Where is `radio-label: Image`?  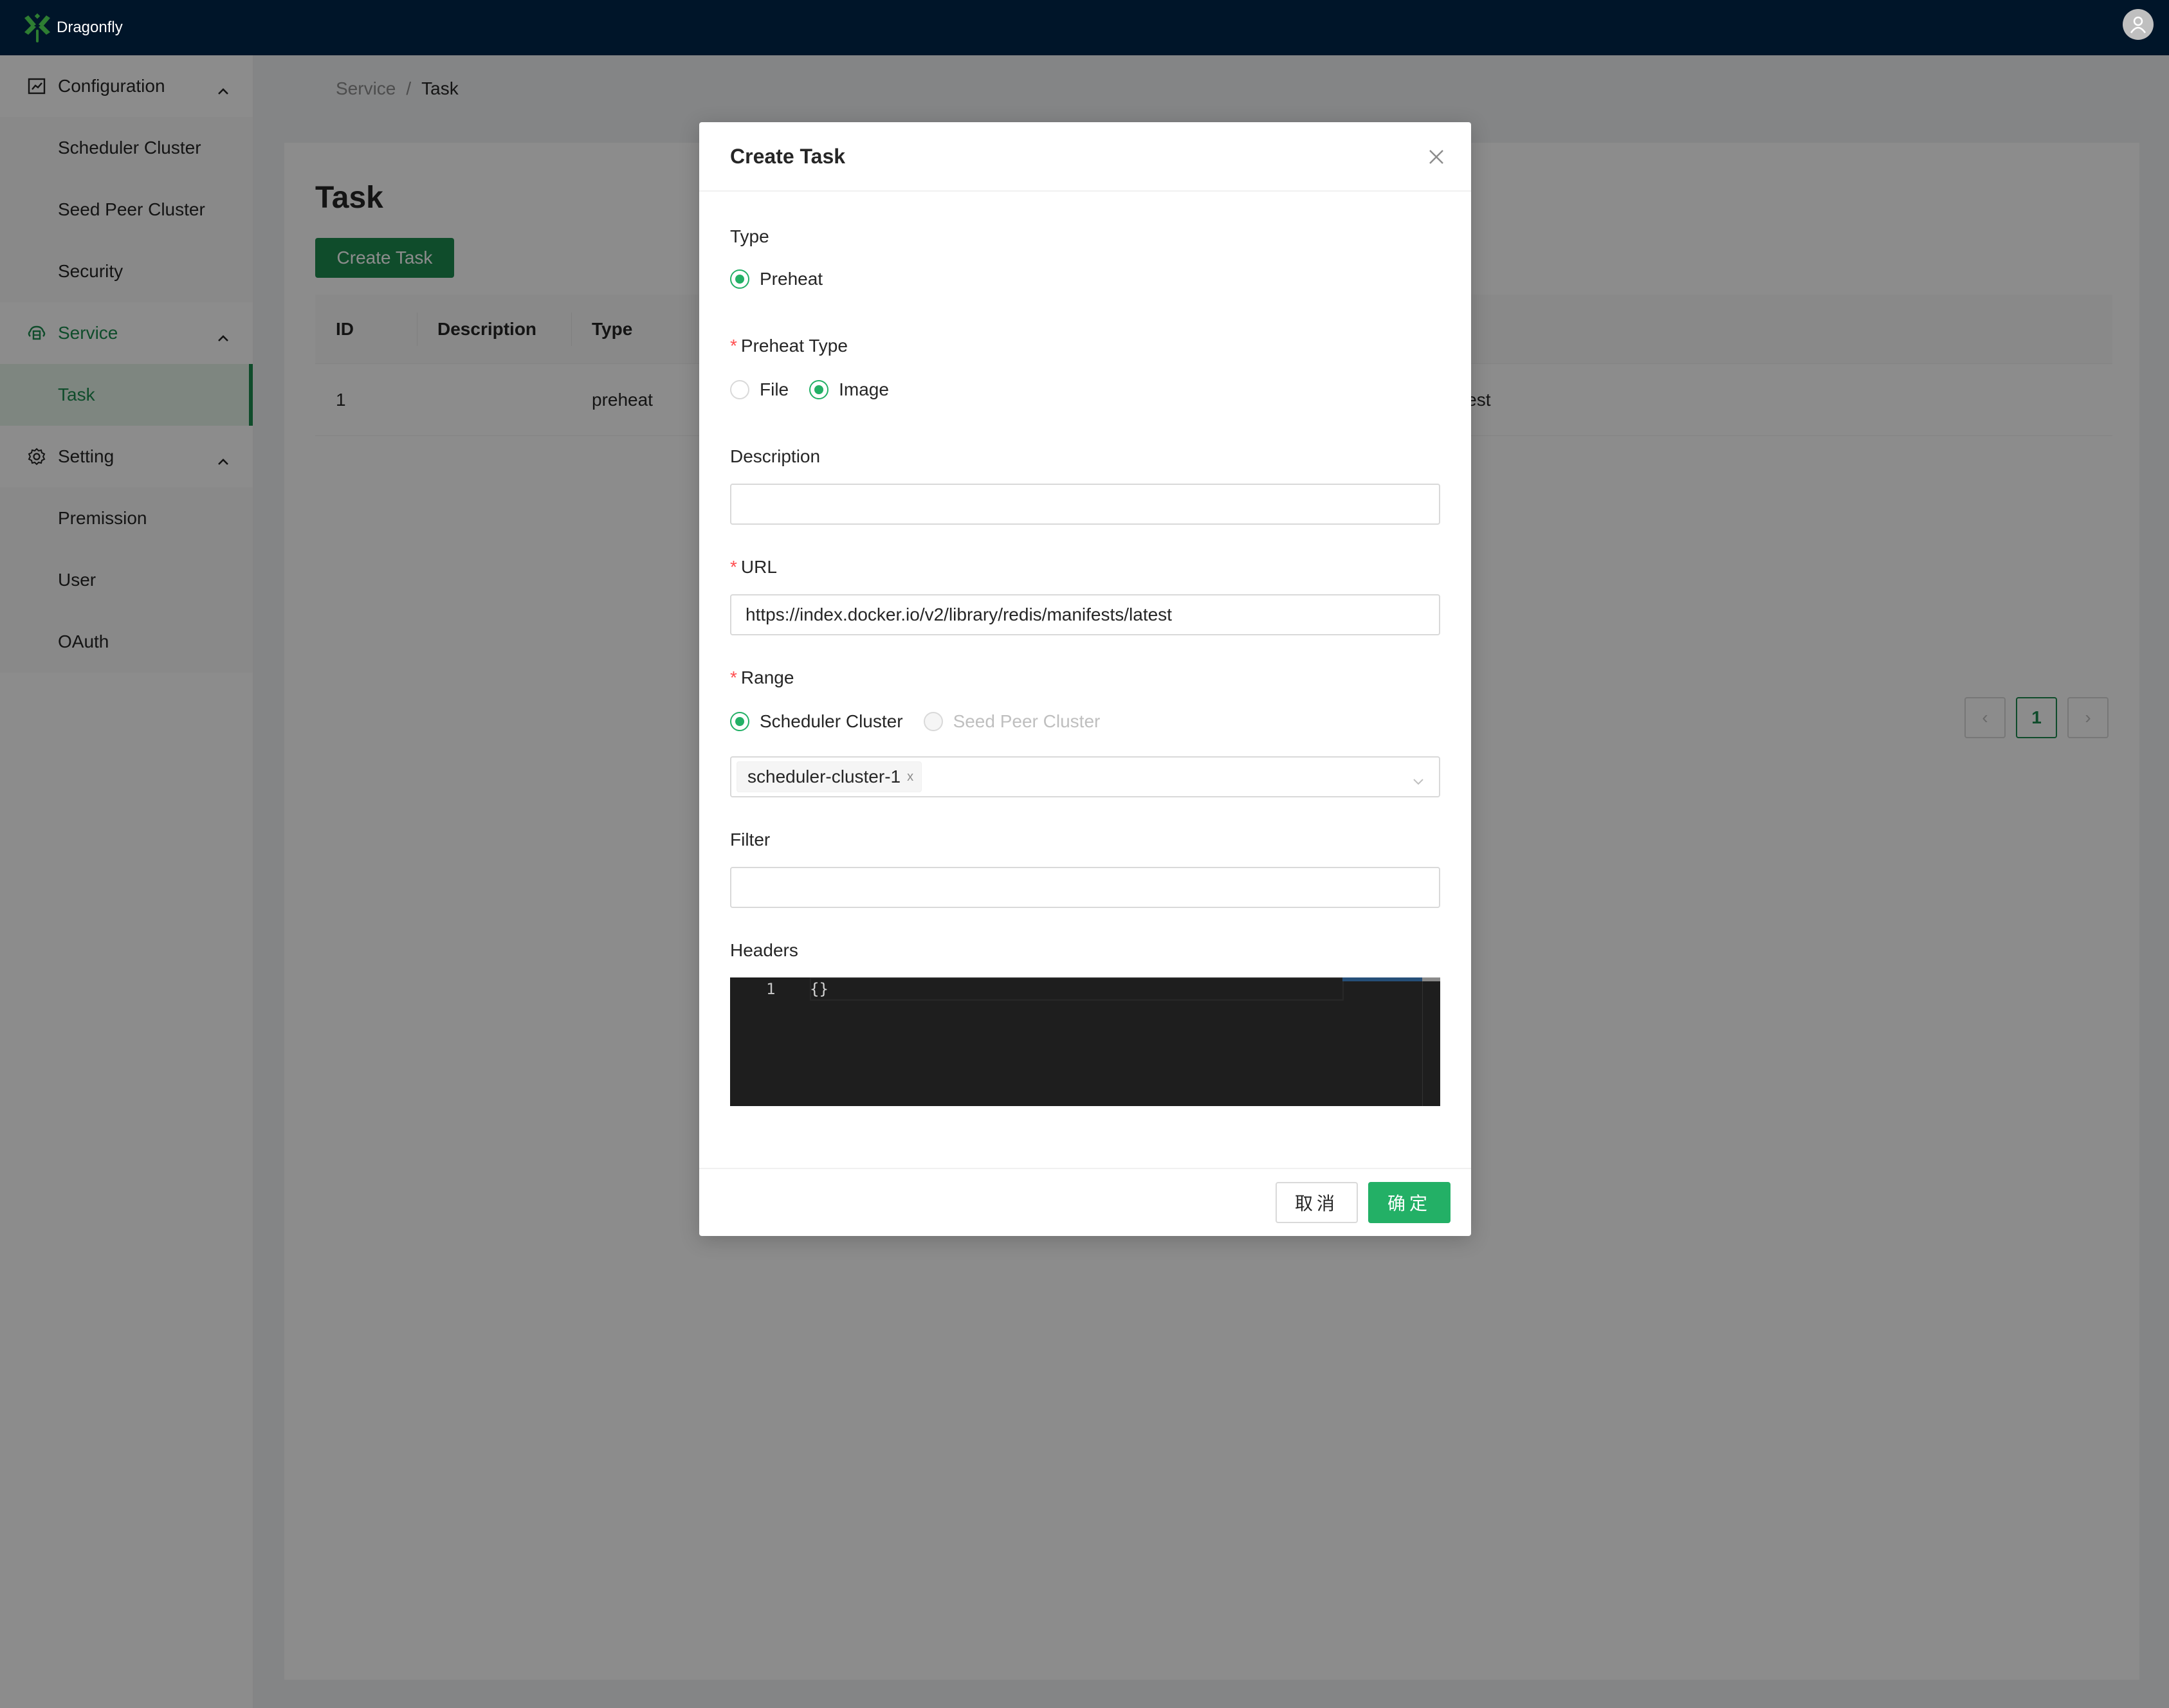
radio-label: Image is located at coordinates (864, 389).